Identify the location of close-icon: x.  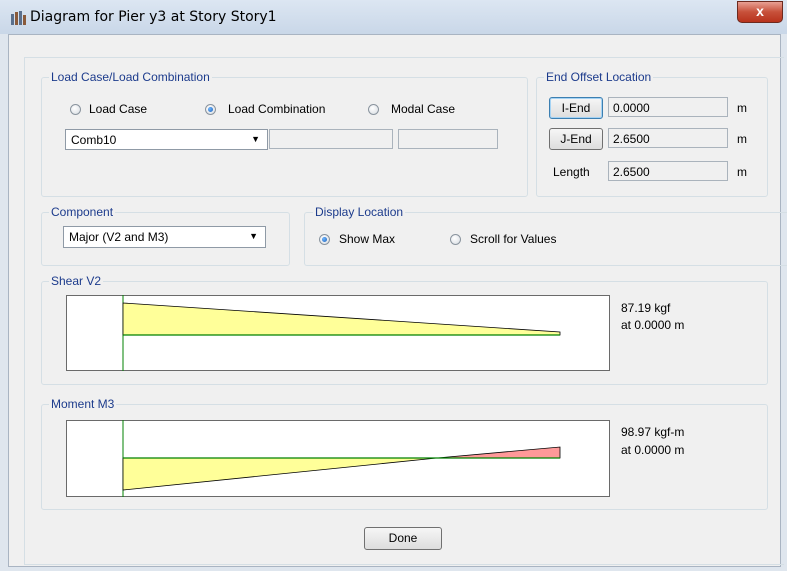
(760, 11).